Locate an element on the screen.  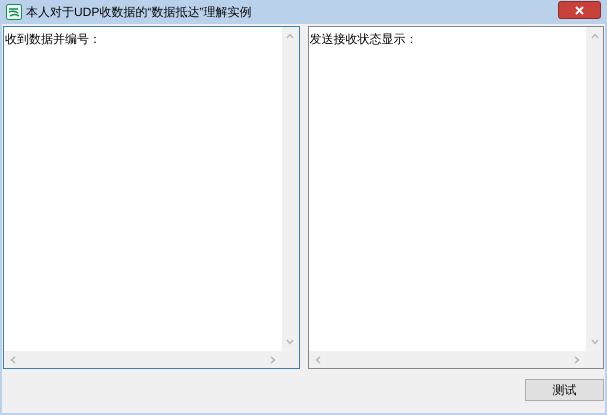
close-icon is located at coordinates (579, 10).